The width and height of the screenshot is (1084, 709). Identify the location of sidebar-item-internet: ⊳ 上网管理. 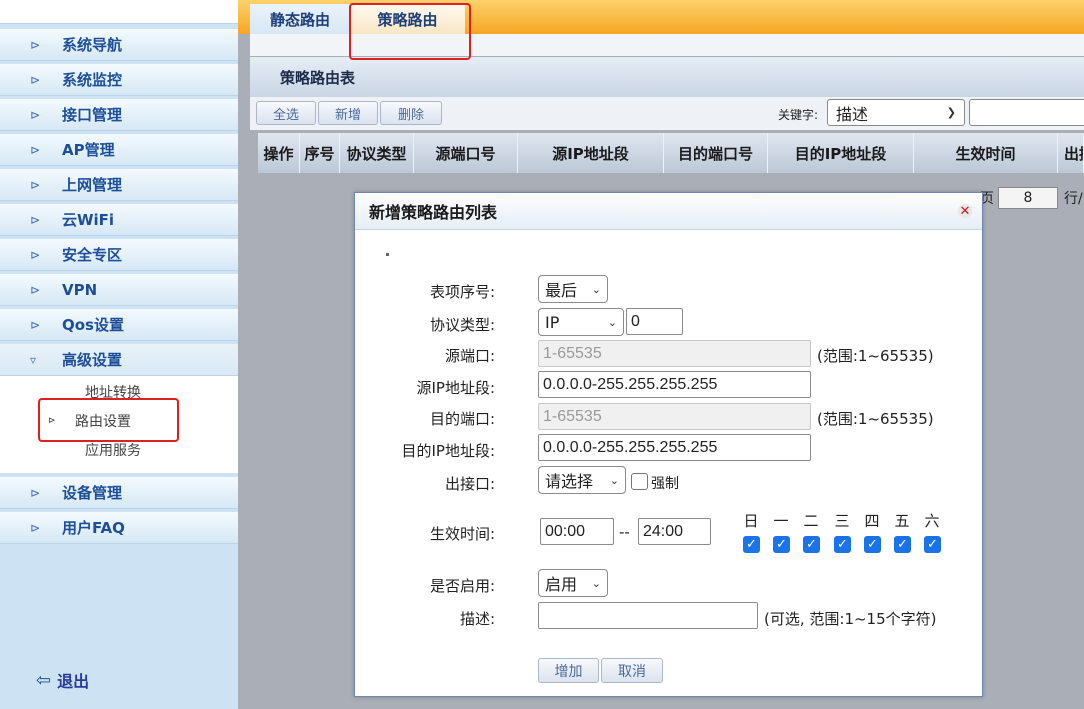
(119, 185).